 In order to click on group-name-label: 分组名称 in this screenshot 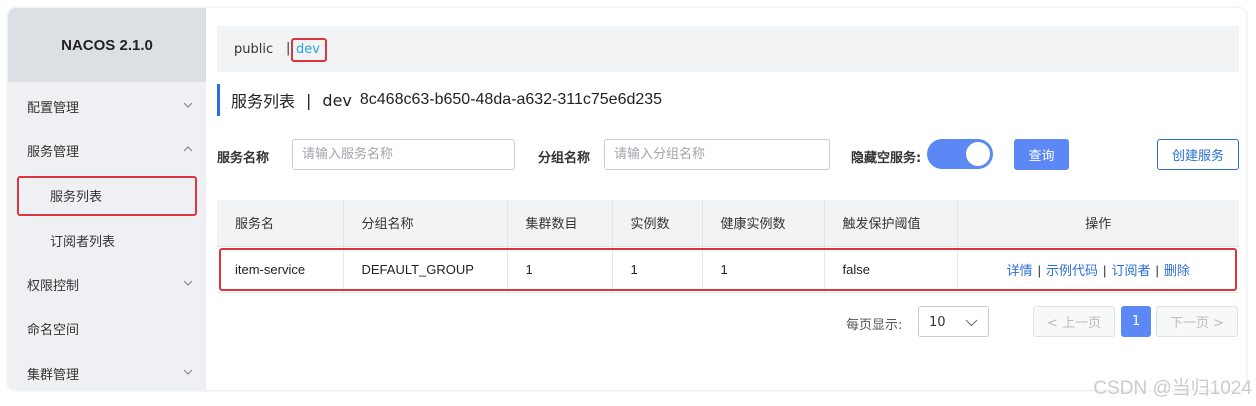, I will do `click(564, 158)`.